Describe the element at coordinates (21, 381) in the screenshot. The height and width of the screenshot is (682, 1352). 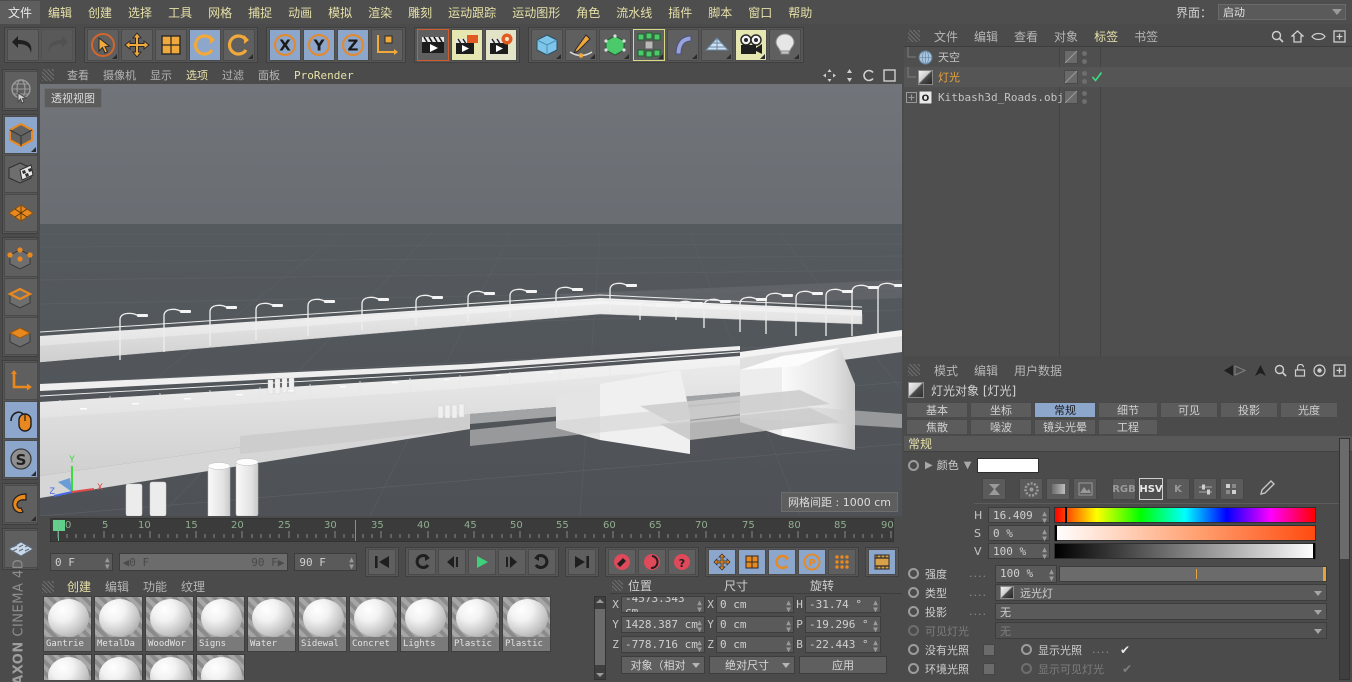
I see `axis-mode-button` at that location.